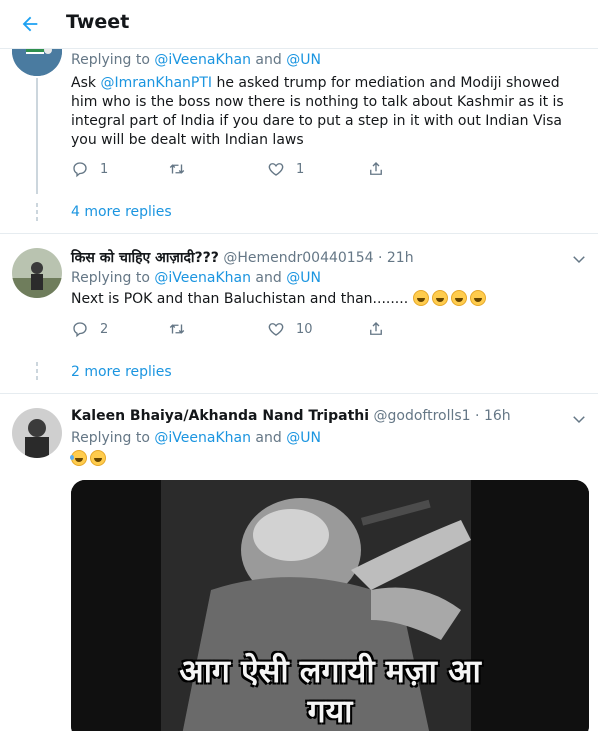 The height and width of the screenshot is (731, 598). Describe the element at coordinates (330, 671) in the screenshot. I see `media-caption-line: आग ऐसी लगायी मज़ा आ` at that location.